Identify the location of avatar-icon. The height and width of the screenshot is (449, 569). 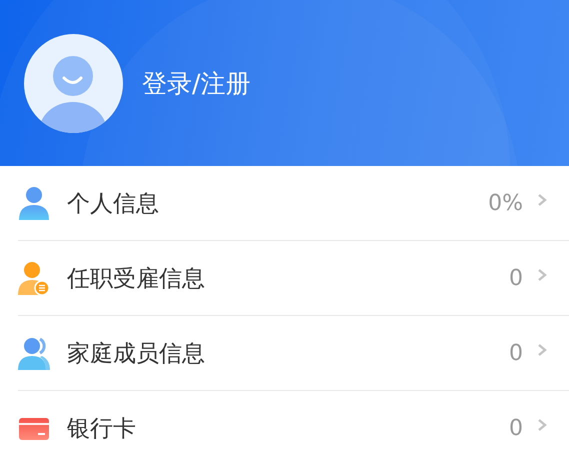
(73, 83).